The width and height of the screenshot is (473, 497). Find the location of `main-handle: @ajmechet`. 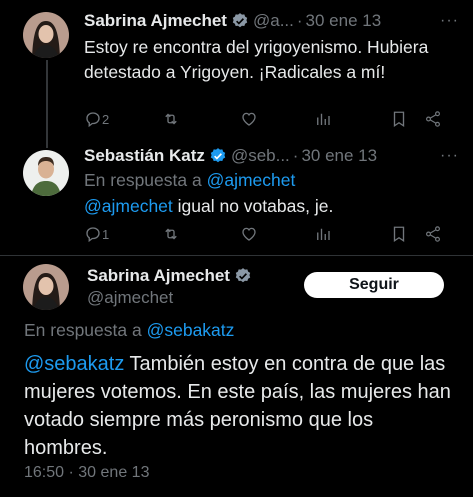

main-handle: @ajmechet is located at coordinates (130, 298).